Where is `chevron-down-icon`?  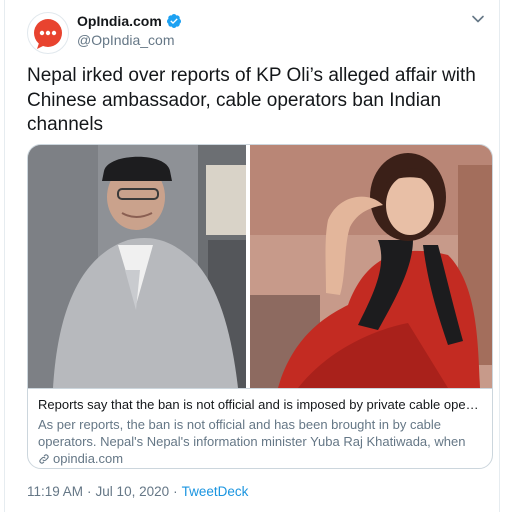
chevron-down-icon is located at coordinates (478, 19).